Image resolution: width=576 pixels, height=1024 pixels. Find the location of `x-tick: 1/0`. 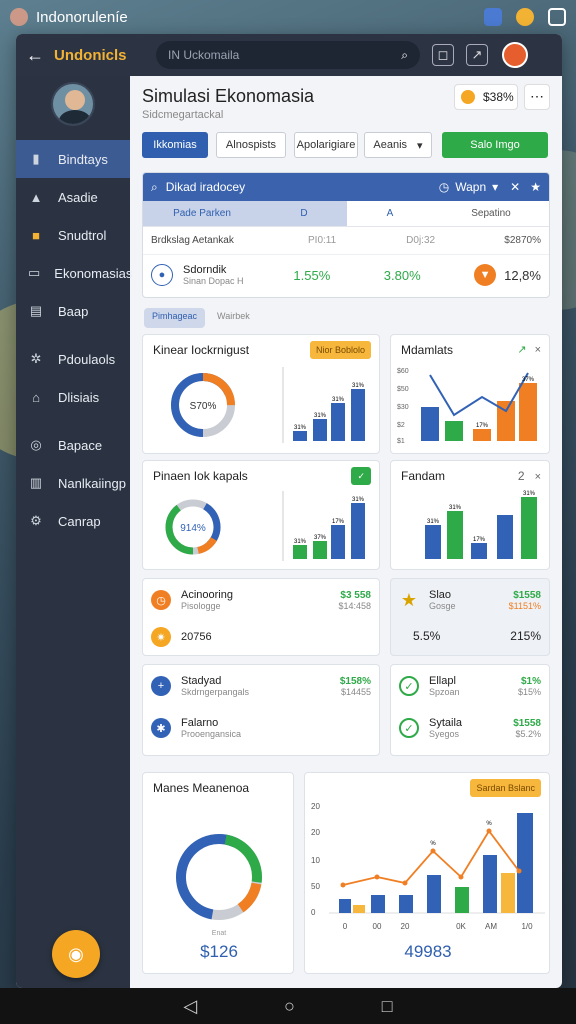

x-tick: 1/0 is located at coordinates (527, 926).